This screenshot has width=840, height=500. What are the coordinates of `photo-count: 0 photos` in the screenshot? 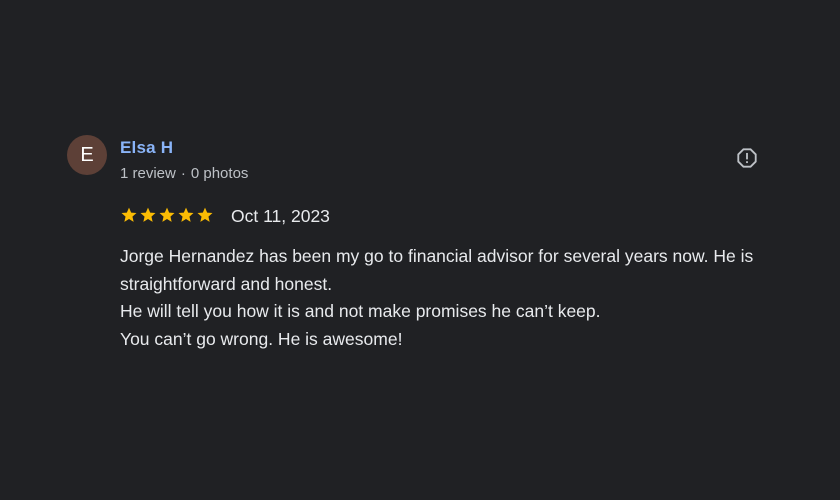 It's located at (219, 173).